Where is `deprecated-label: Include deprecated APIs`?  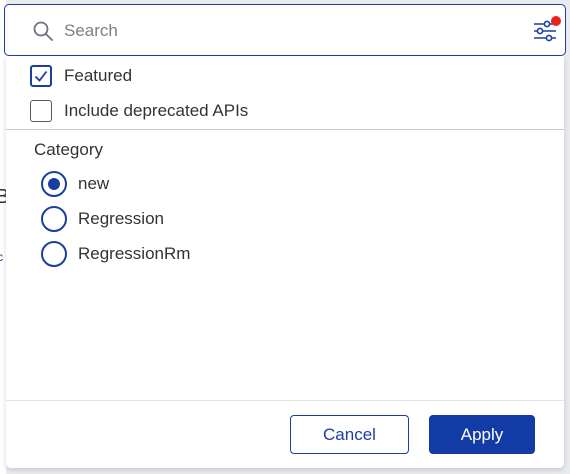
deprecated-label: Include deprecated APIs is located at coordinates (156, 110).